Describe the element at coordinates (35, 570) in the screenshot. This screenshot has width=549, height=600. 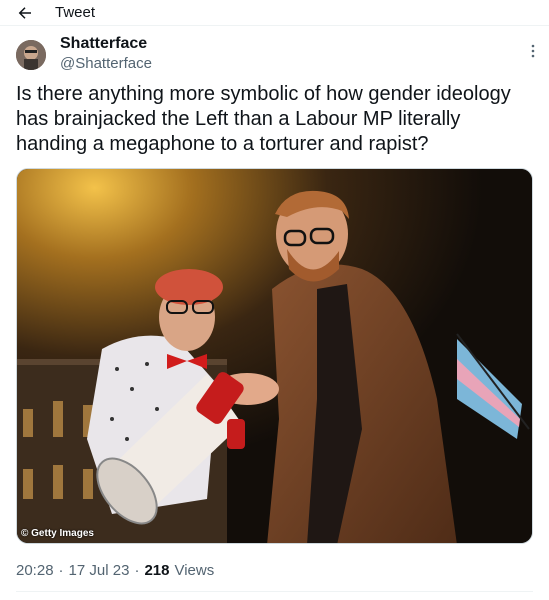
I see `tweet-time: 20:28` at that location.